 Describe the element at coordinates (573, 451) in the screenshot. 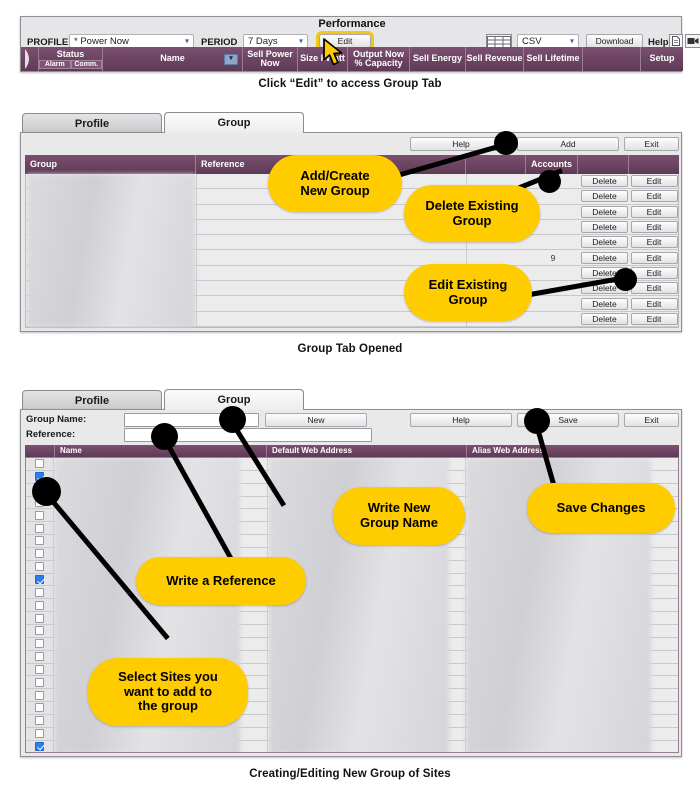

I see `column-alias-web-address: Alias Web Address` at that location.